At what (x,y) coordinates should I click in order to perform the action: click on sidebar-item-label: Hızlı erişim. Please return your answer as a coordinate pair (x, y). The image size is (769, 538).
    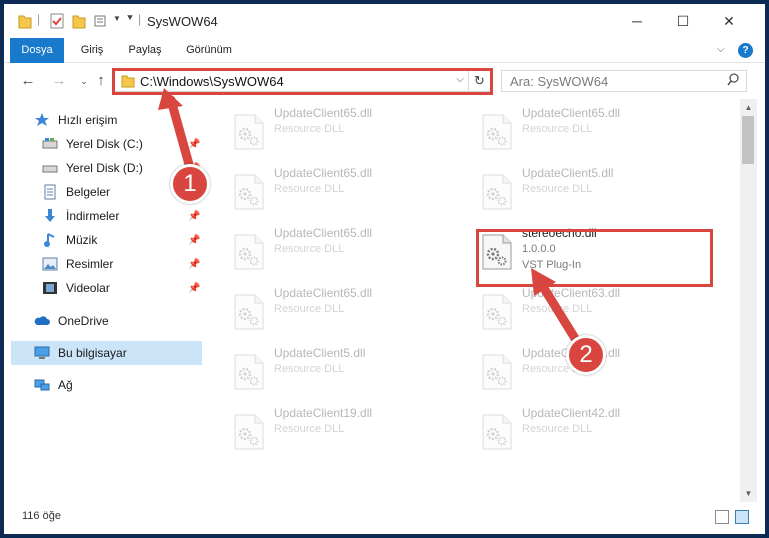
    Looking at the image, I should click on (88, 120).